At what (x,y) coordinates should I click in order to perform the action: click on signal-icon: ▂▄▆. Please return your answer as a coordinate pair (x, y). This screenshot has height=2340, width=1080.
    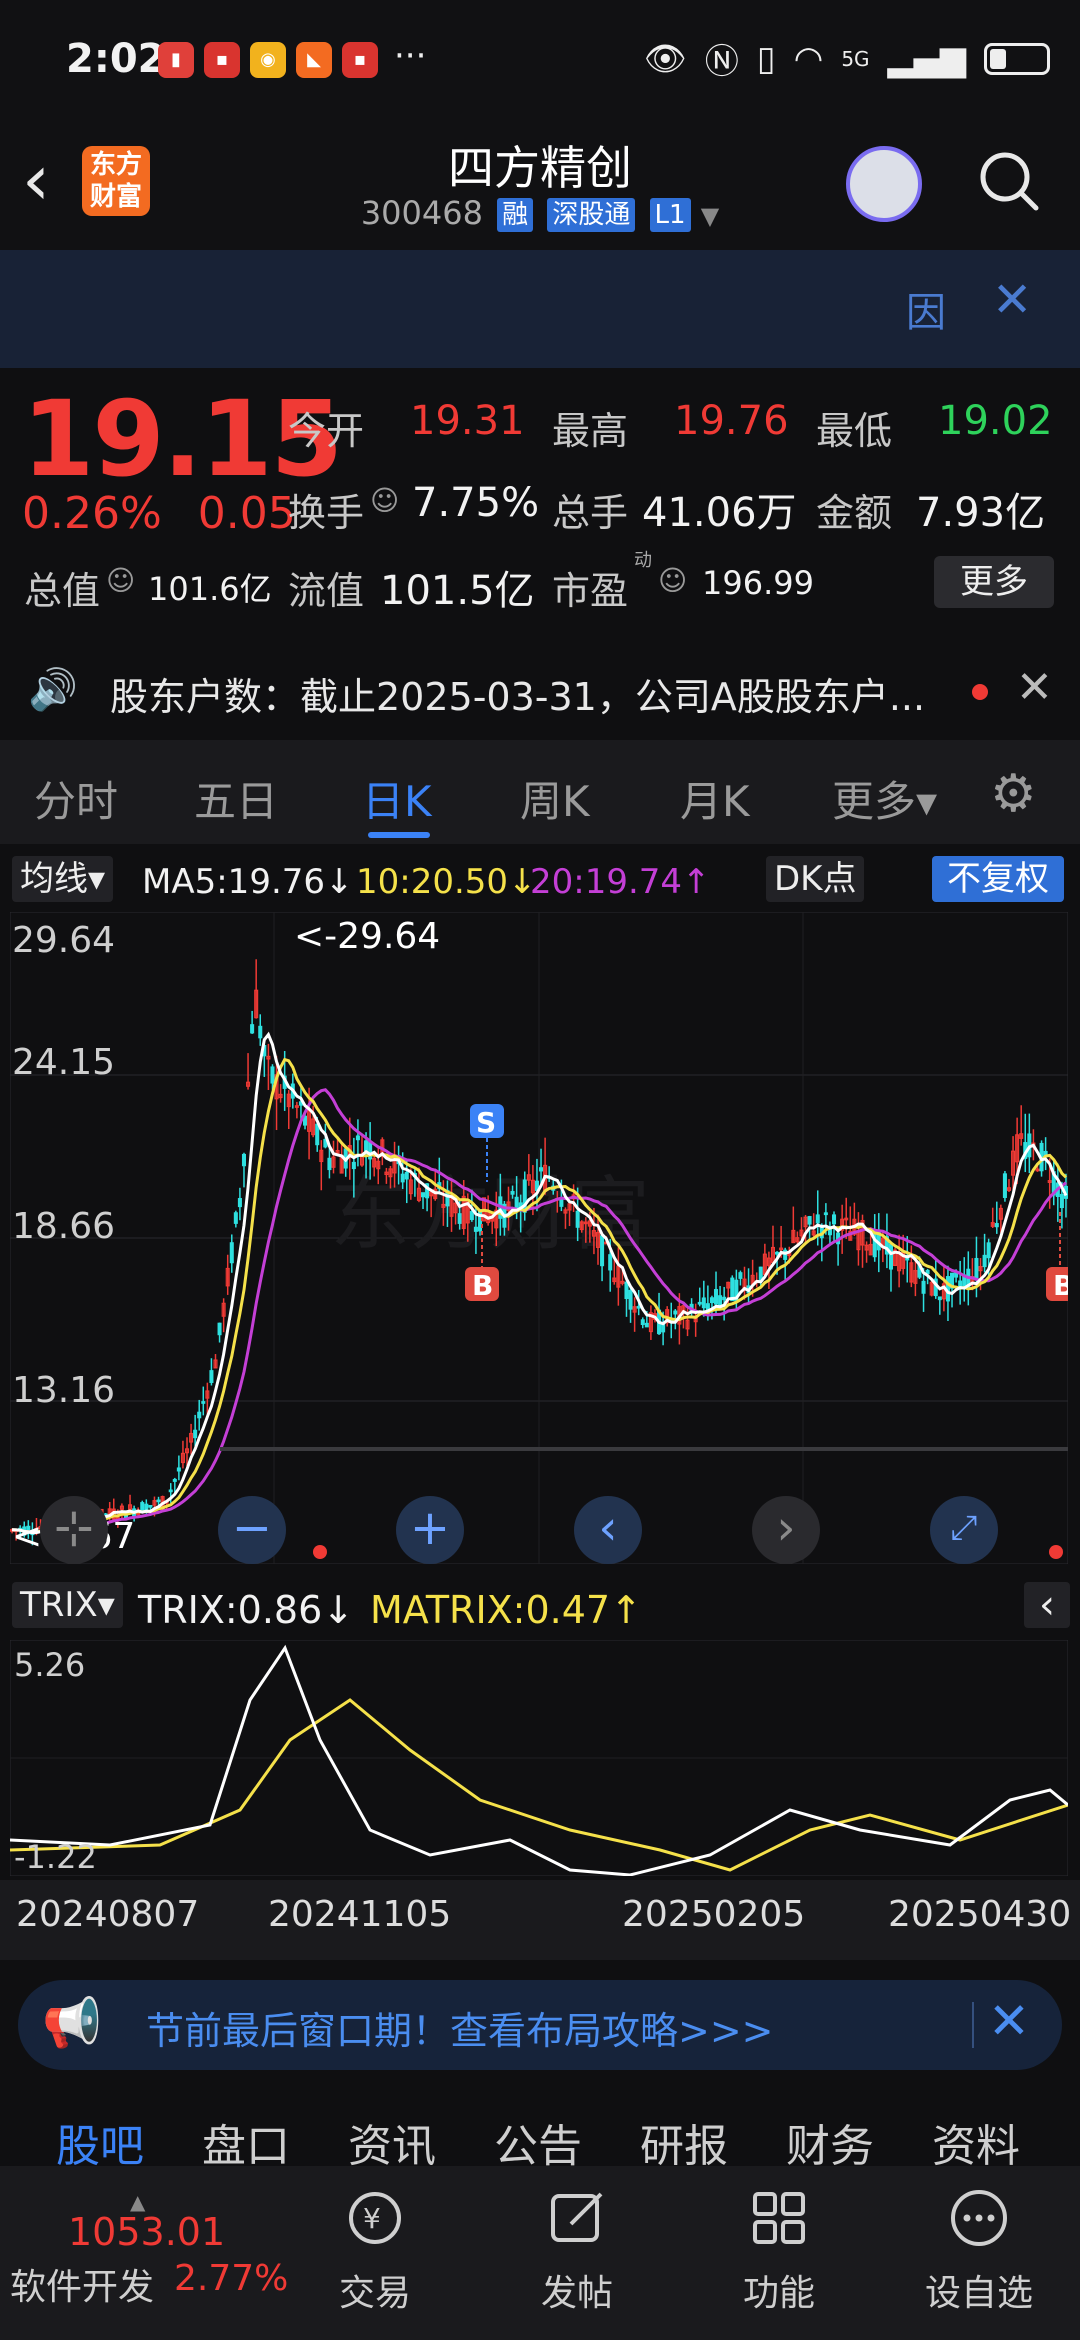
    Looking at the image, I should click on (926, 58).